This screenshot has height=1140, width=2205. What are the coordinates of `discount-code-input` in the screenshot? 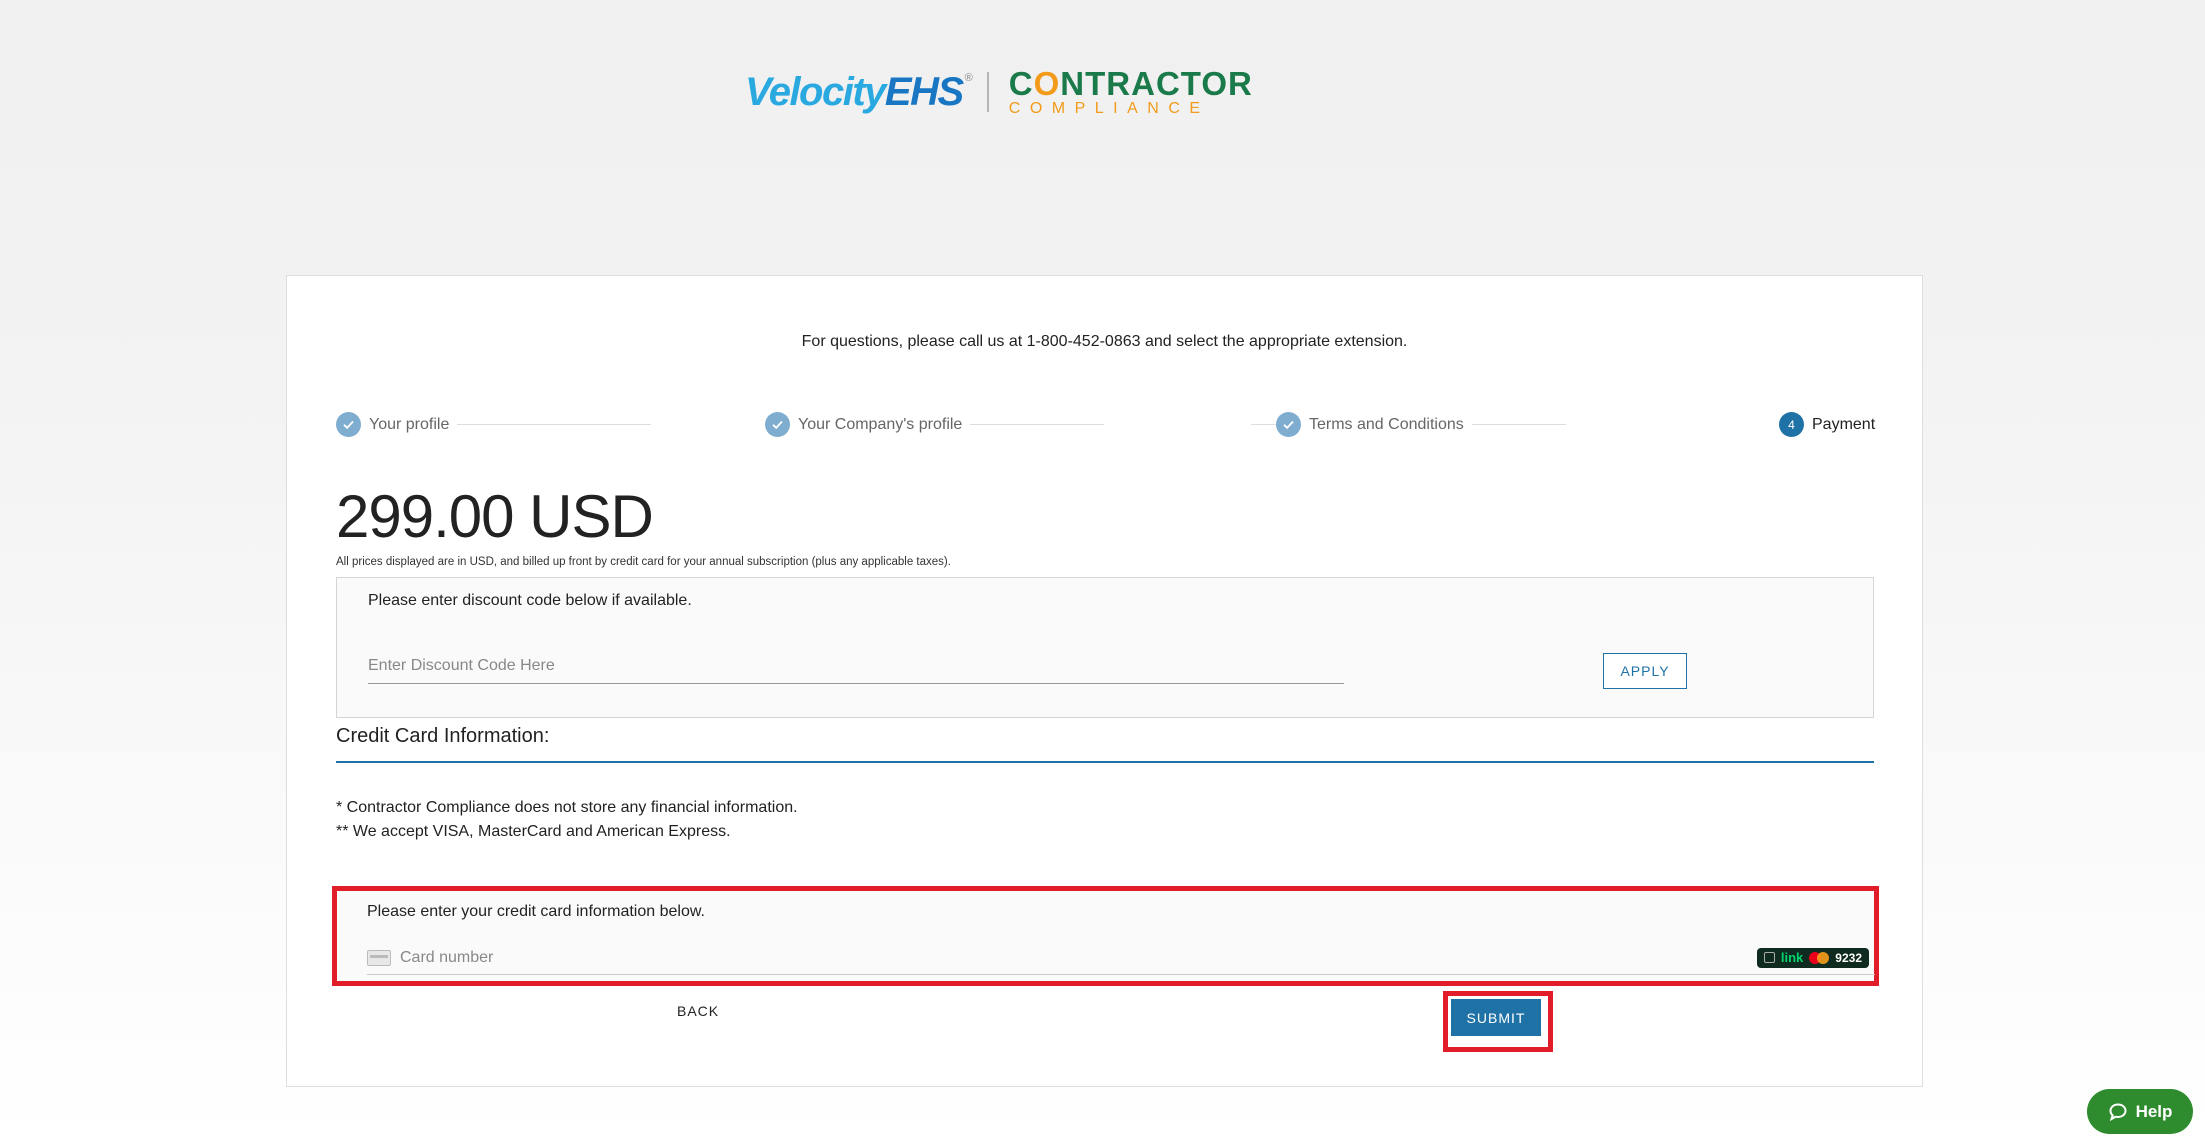 It's located at (856, 666).